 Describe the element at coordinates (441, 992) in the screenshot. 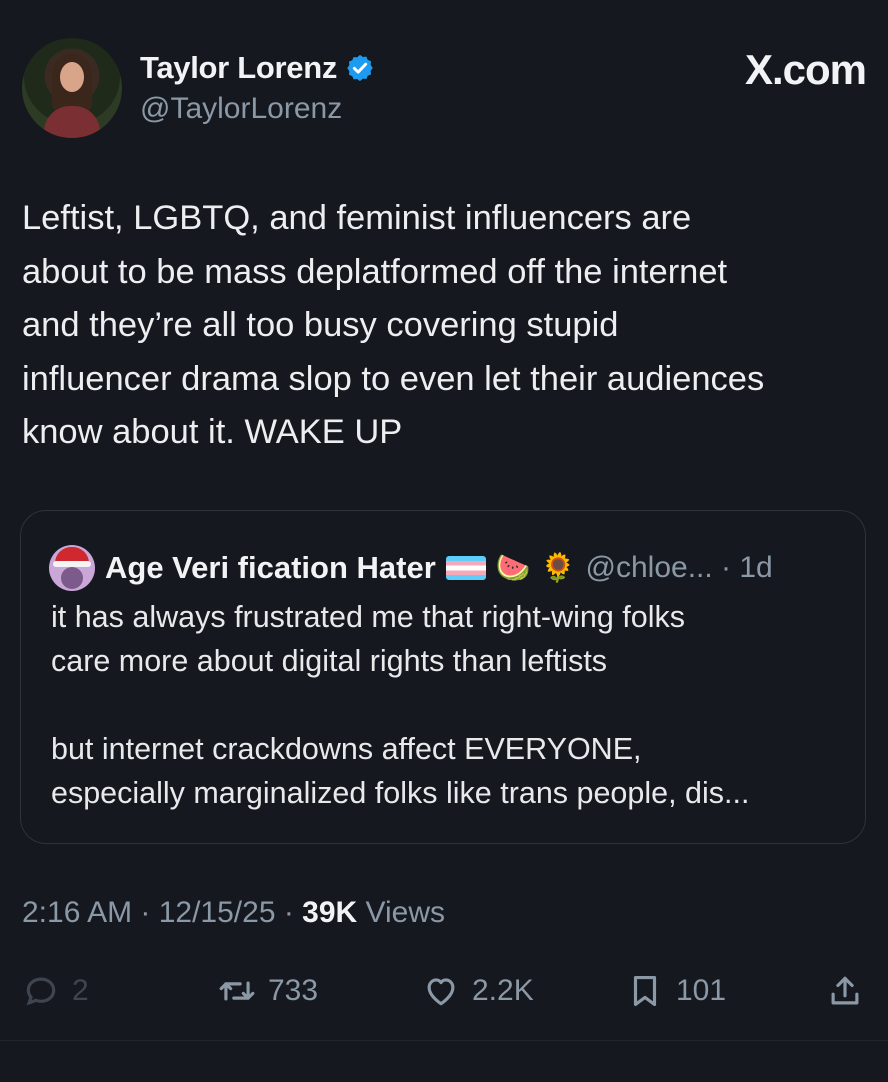

I see `heart-icon` at that location.